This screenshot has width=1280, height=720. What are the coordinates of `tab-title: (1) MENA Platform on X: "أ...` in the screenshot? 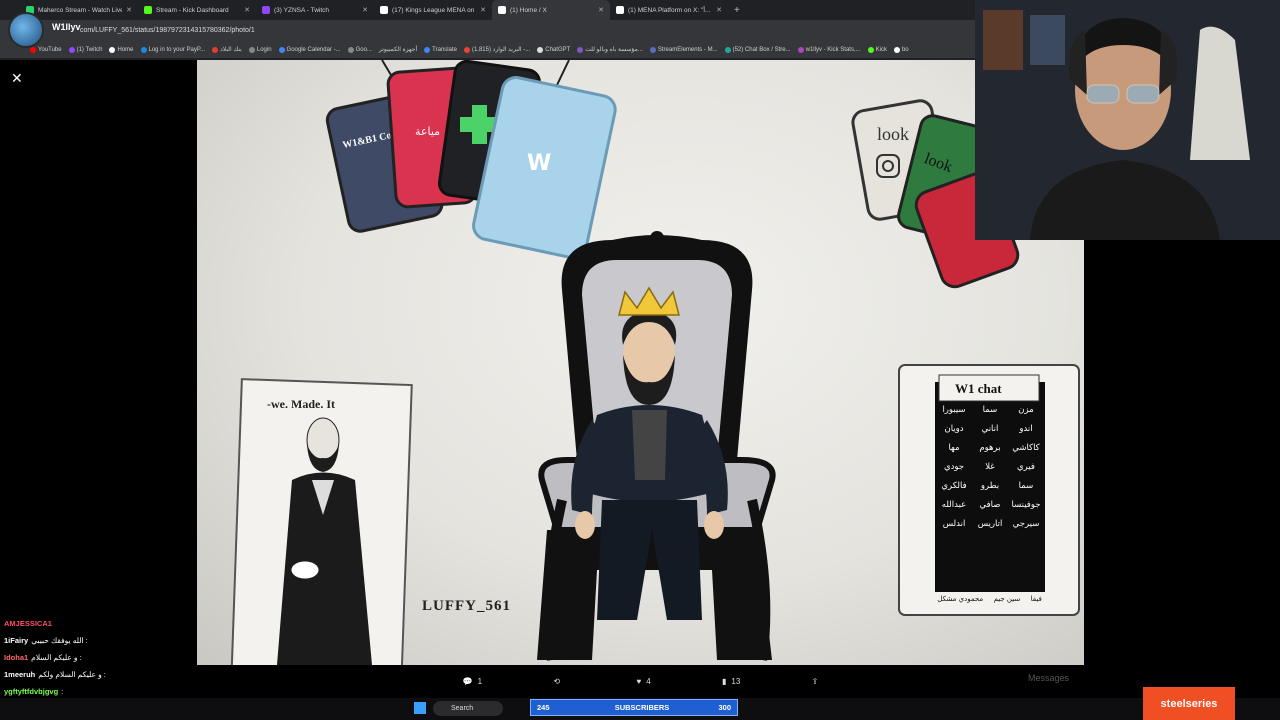 It's located at (669, 10).